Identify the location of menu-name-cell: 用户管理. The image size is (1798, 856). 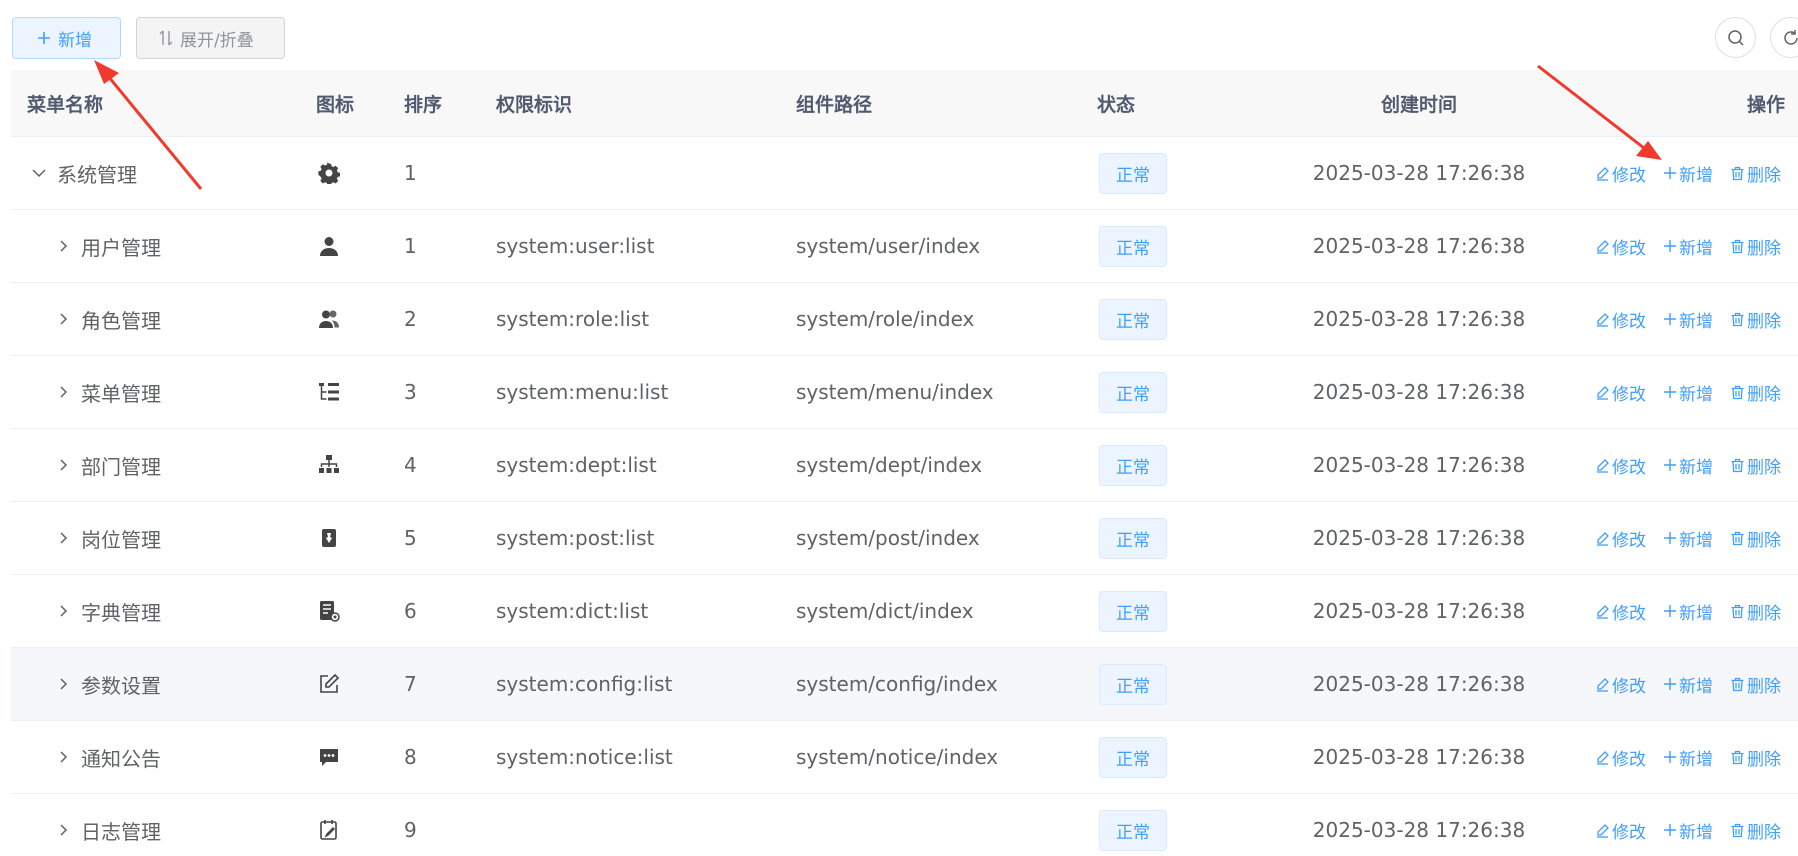
(151, 246).